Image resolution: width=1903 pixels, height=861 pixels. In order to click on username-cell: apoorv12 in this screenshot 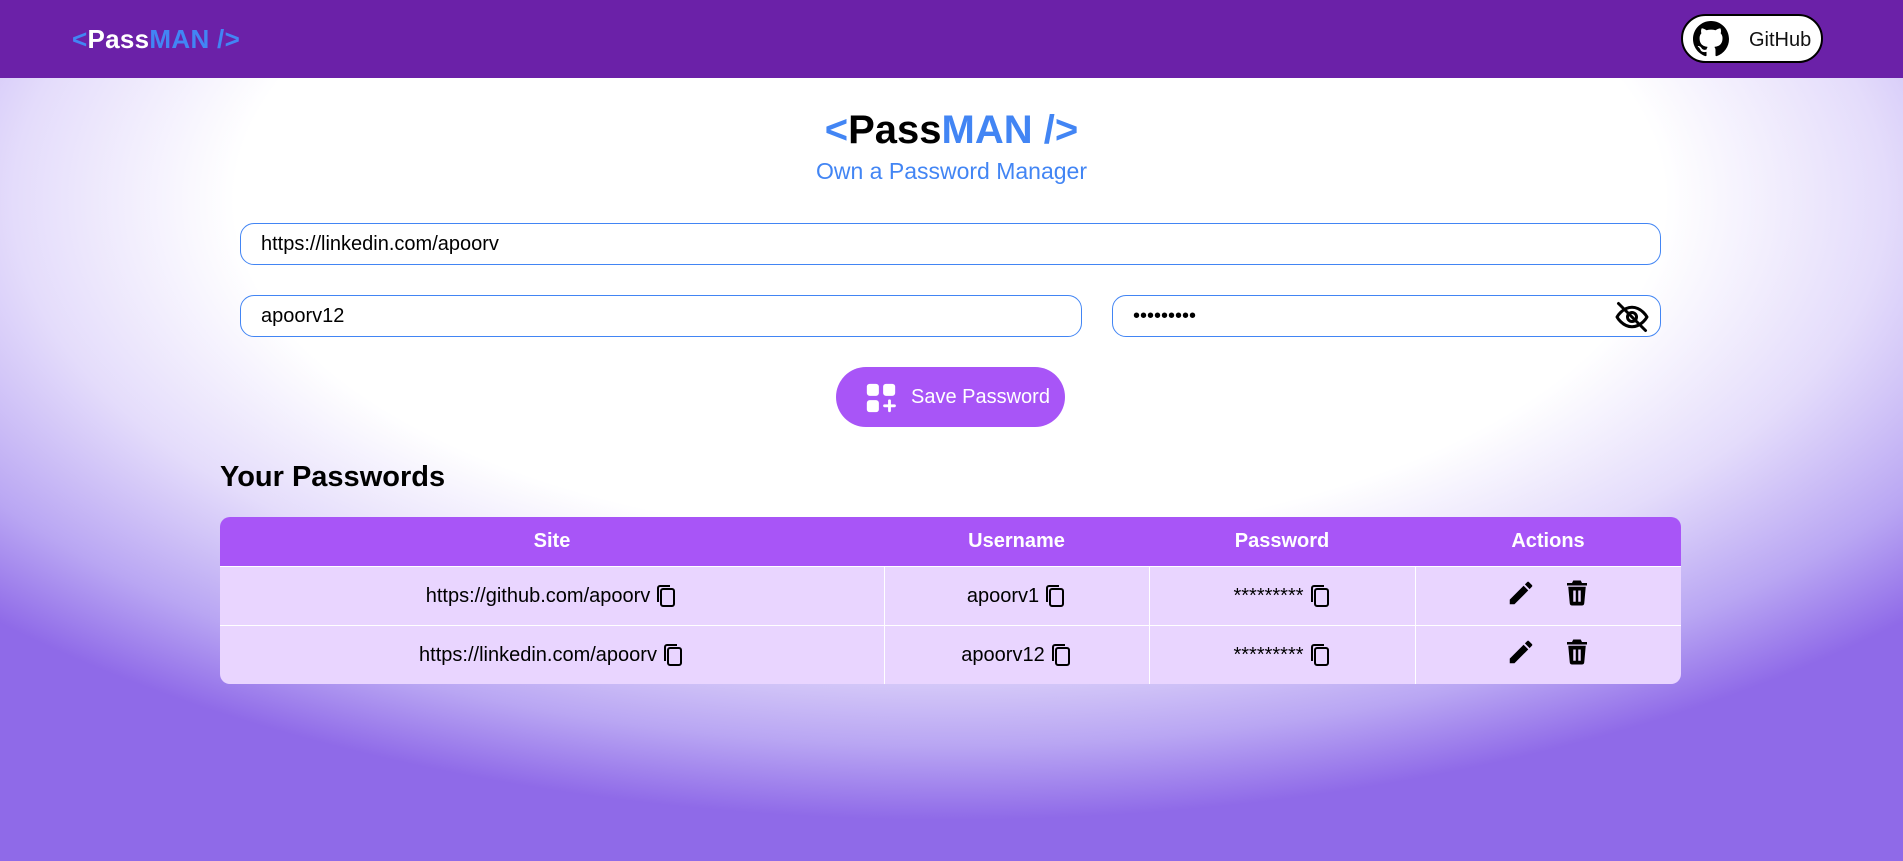, I will do `click(1016, 654)`.